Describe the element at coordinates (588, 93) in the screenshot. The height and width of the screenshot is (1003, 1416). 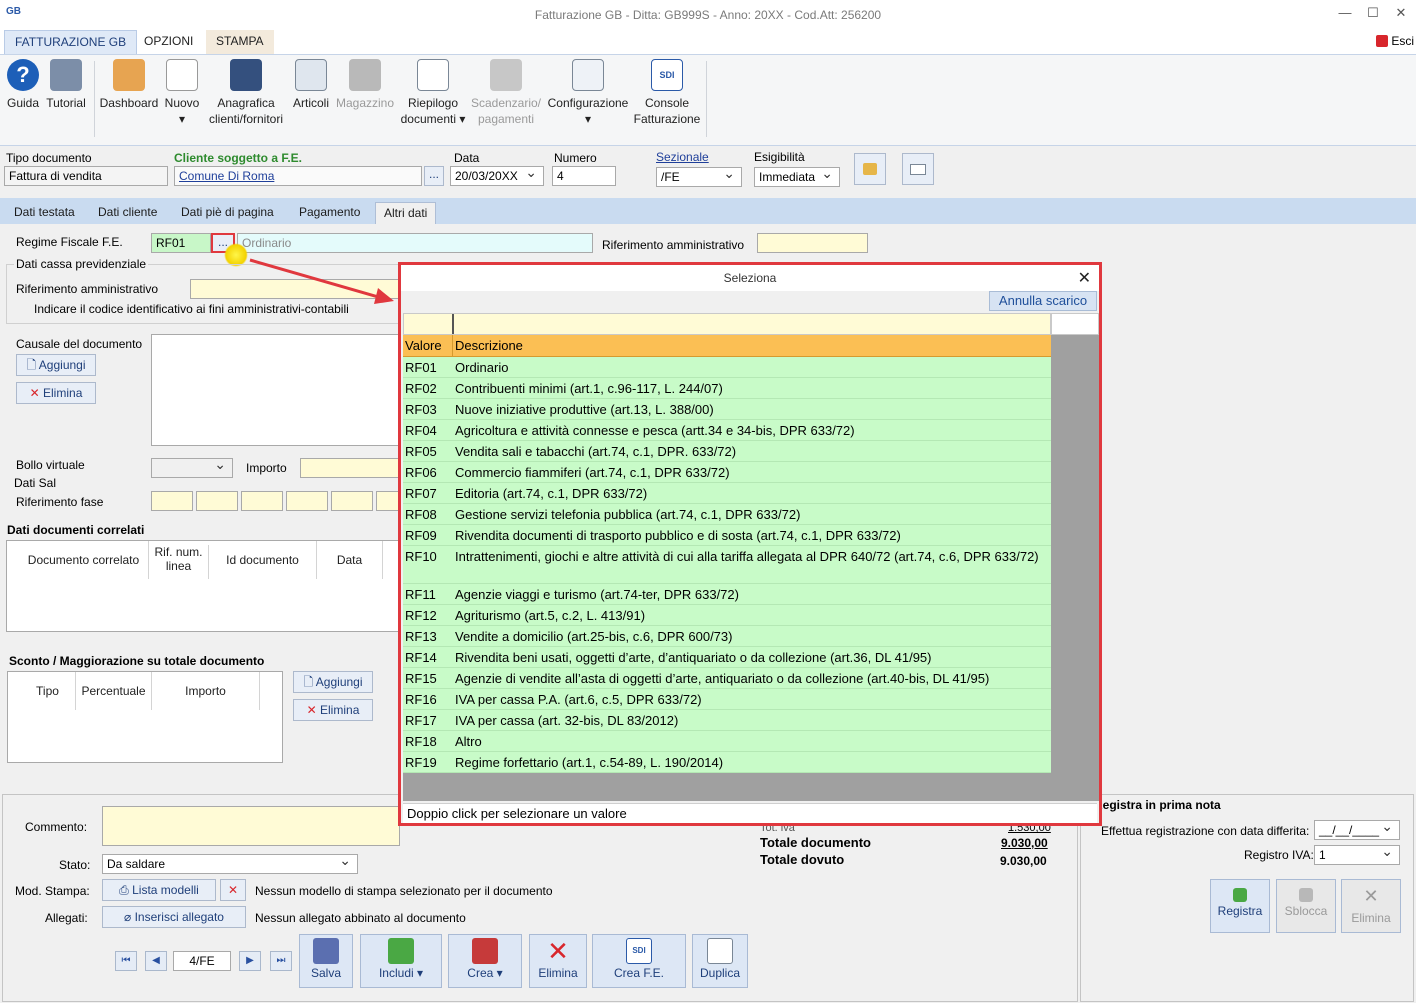
I see `configurazione-button: Configurazione ▾` at that location.